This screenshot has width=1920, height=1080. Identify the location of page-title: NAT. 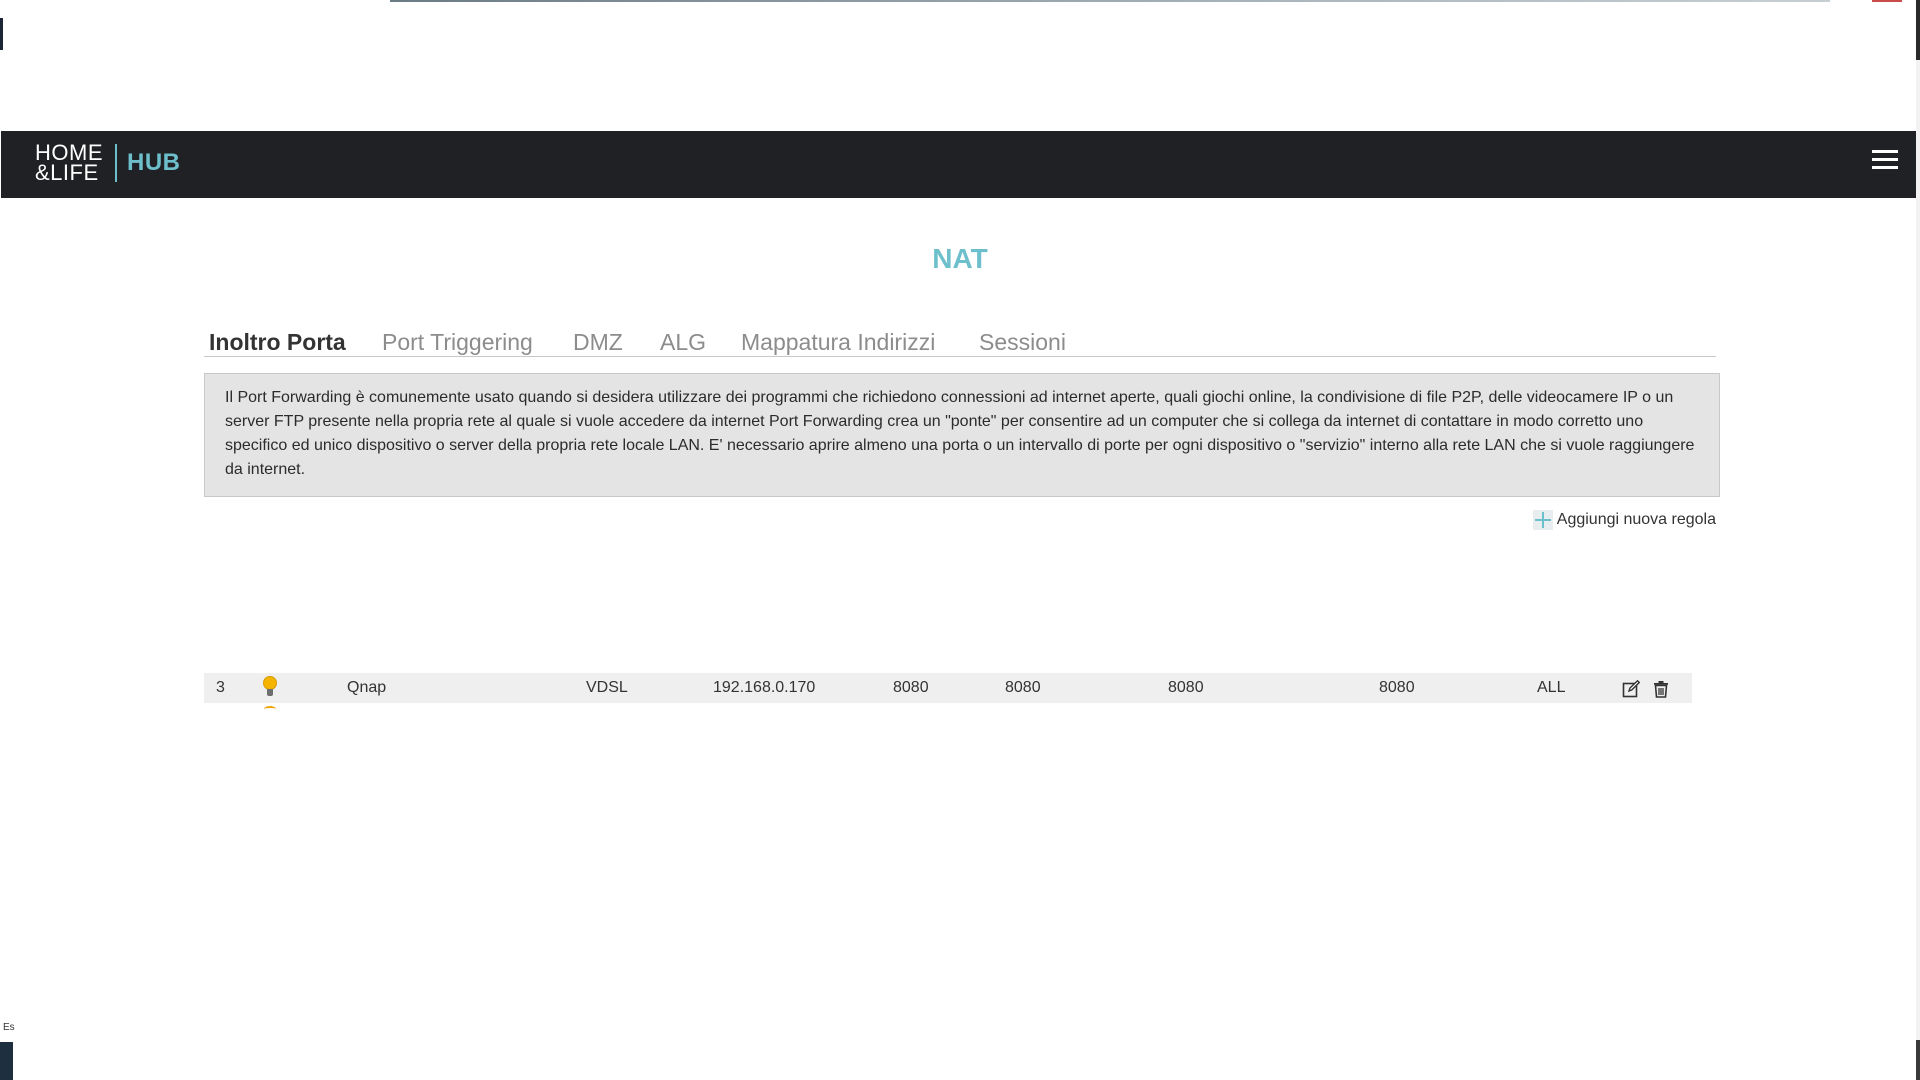
(960, 258).